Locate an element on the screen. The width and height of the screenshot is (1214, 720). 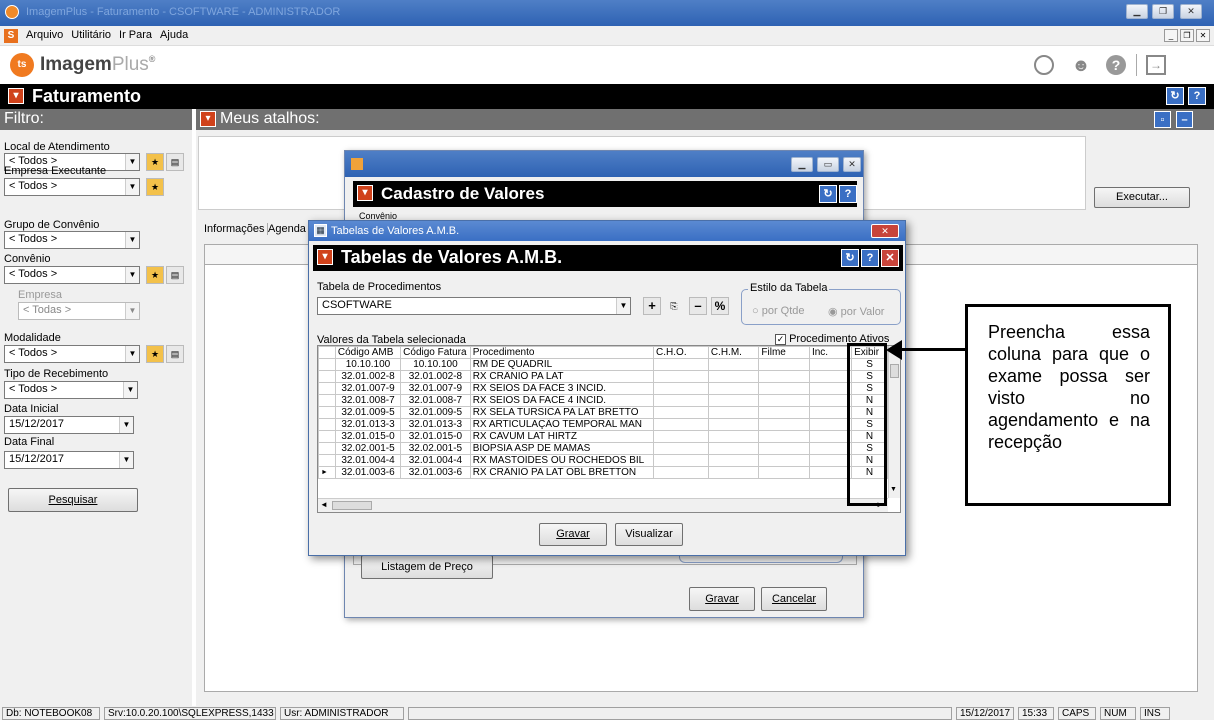
visualizar-button: Visualizar is located at coordinates (649, 534).